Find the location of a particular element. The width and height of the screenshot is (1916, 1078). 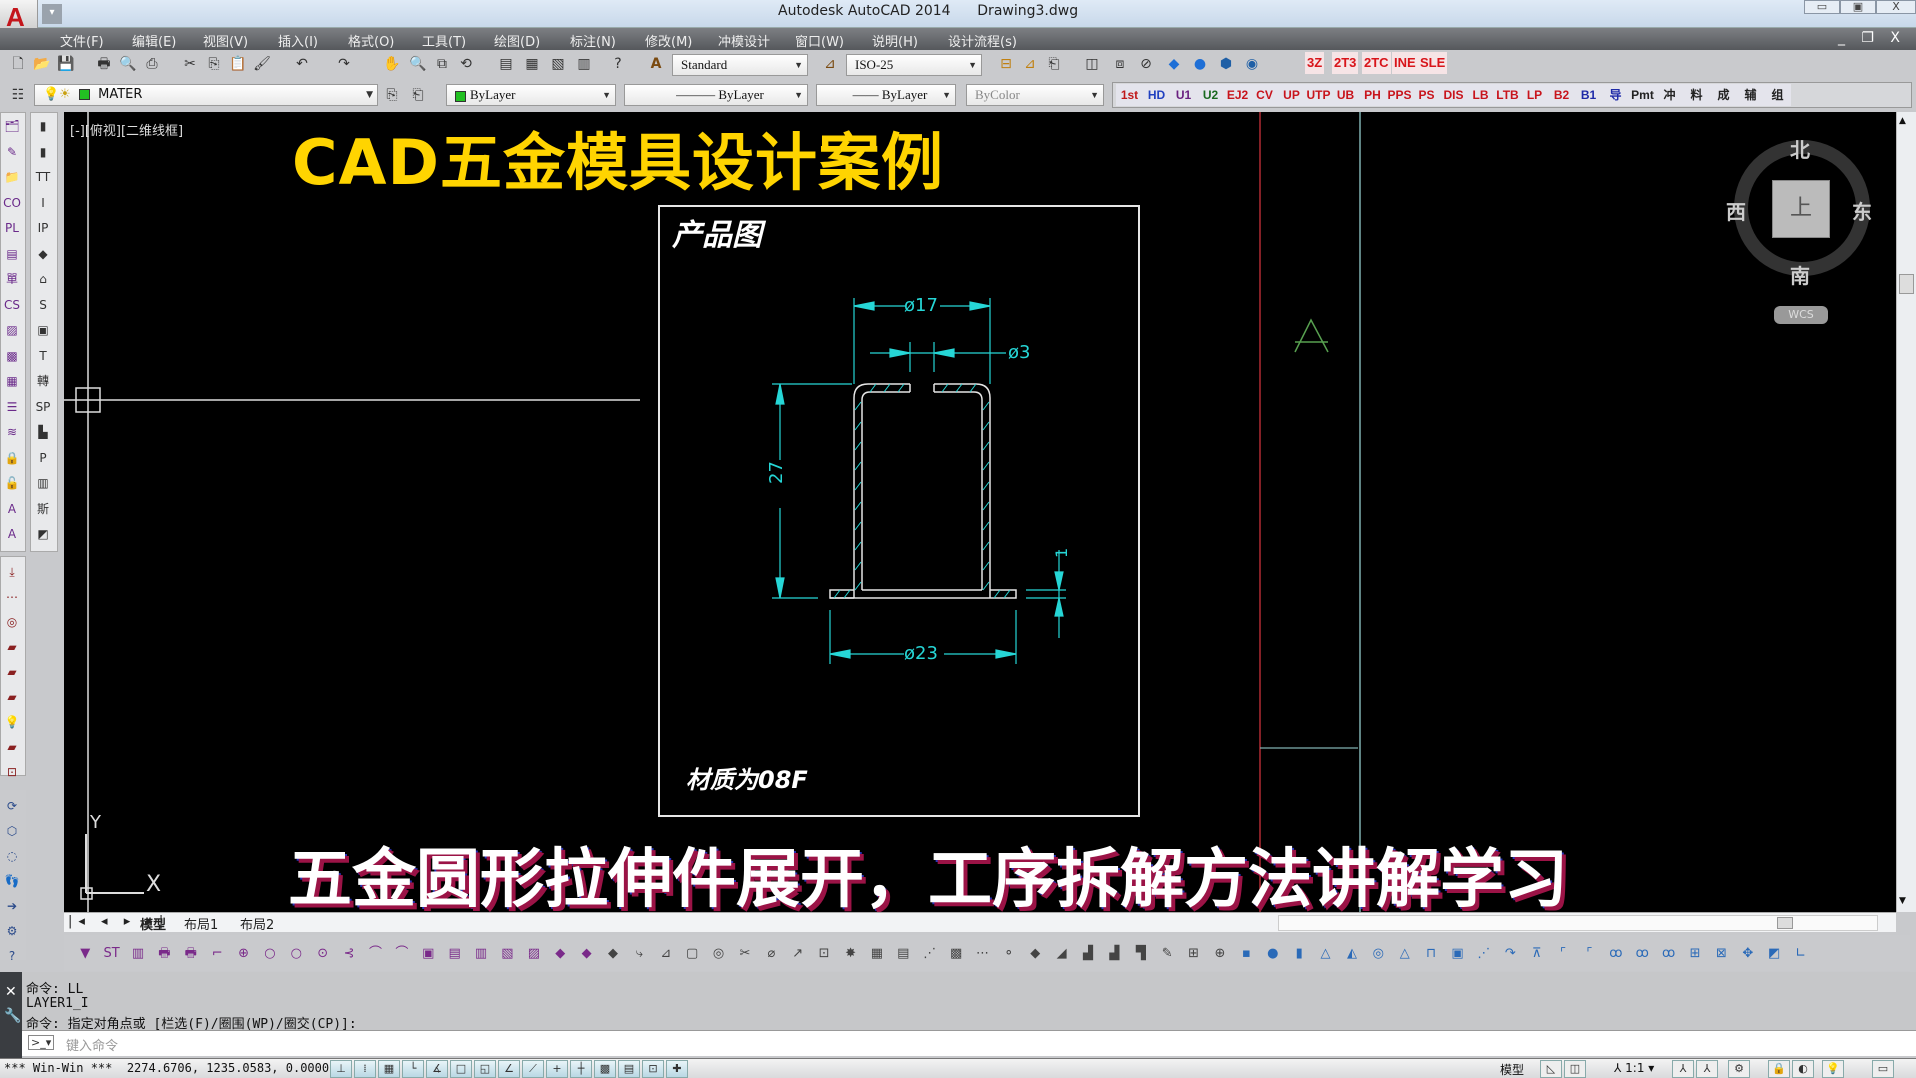

menu-help: 说明(H) is located at coordinates (895, 40).